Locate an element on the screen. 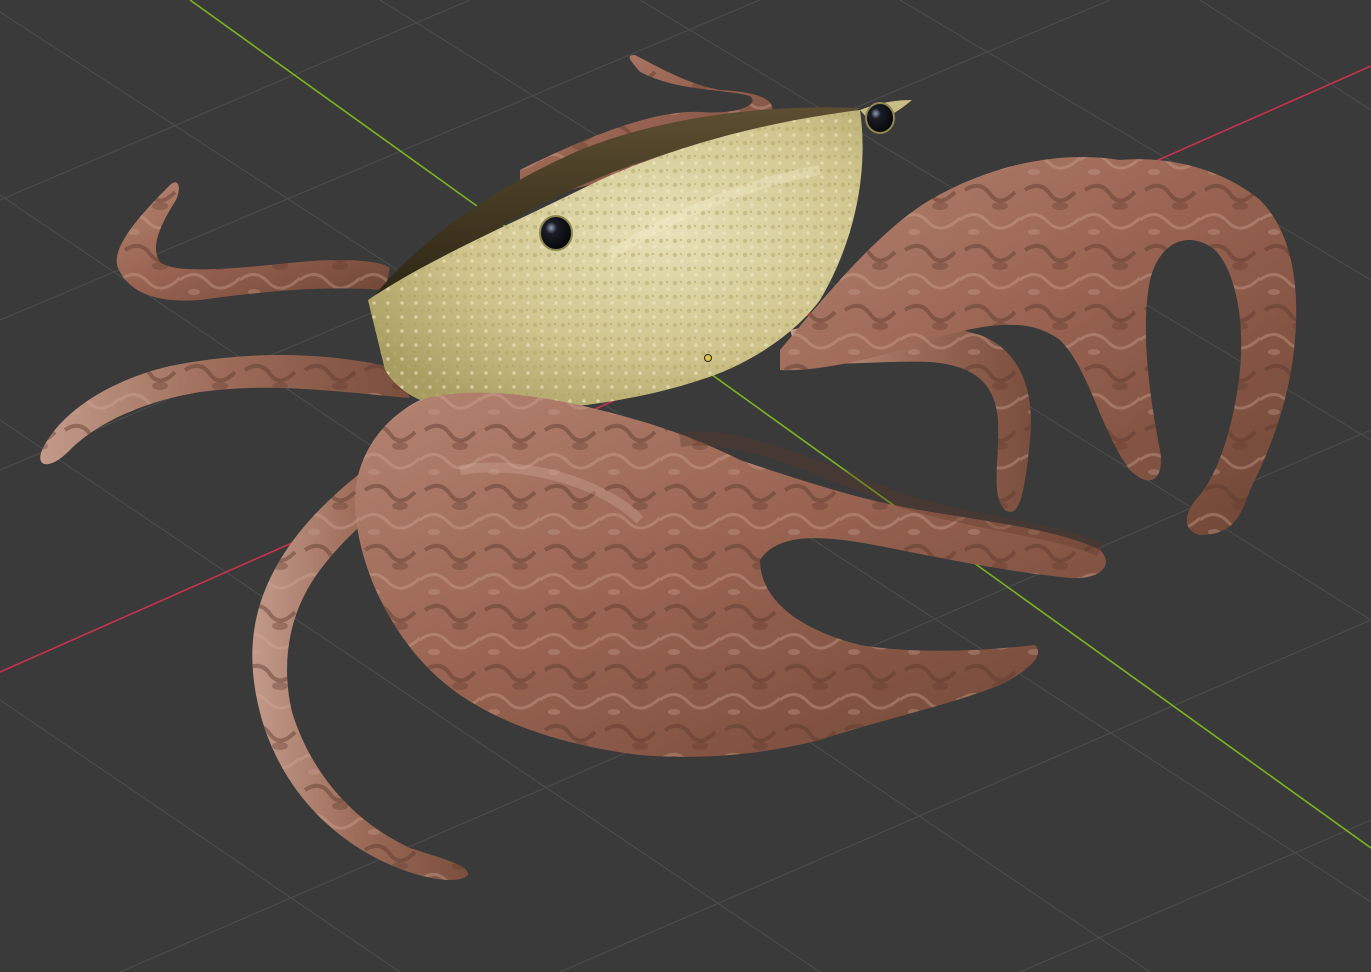  crab-eye-right is located at coordinates (880, 118).